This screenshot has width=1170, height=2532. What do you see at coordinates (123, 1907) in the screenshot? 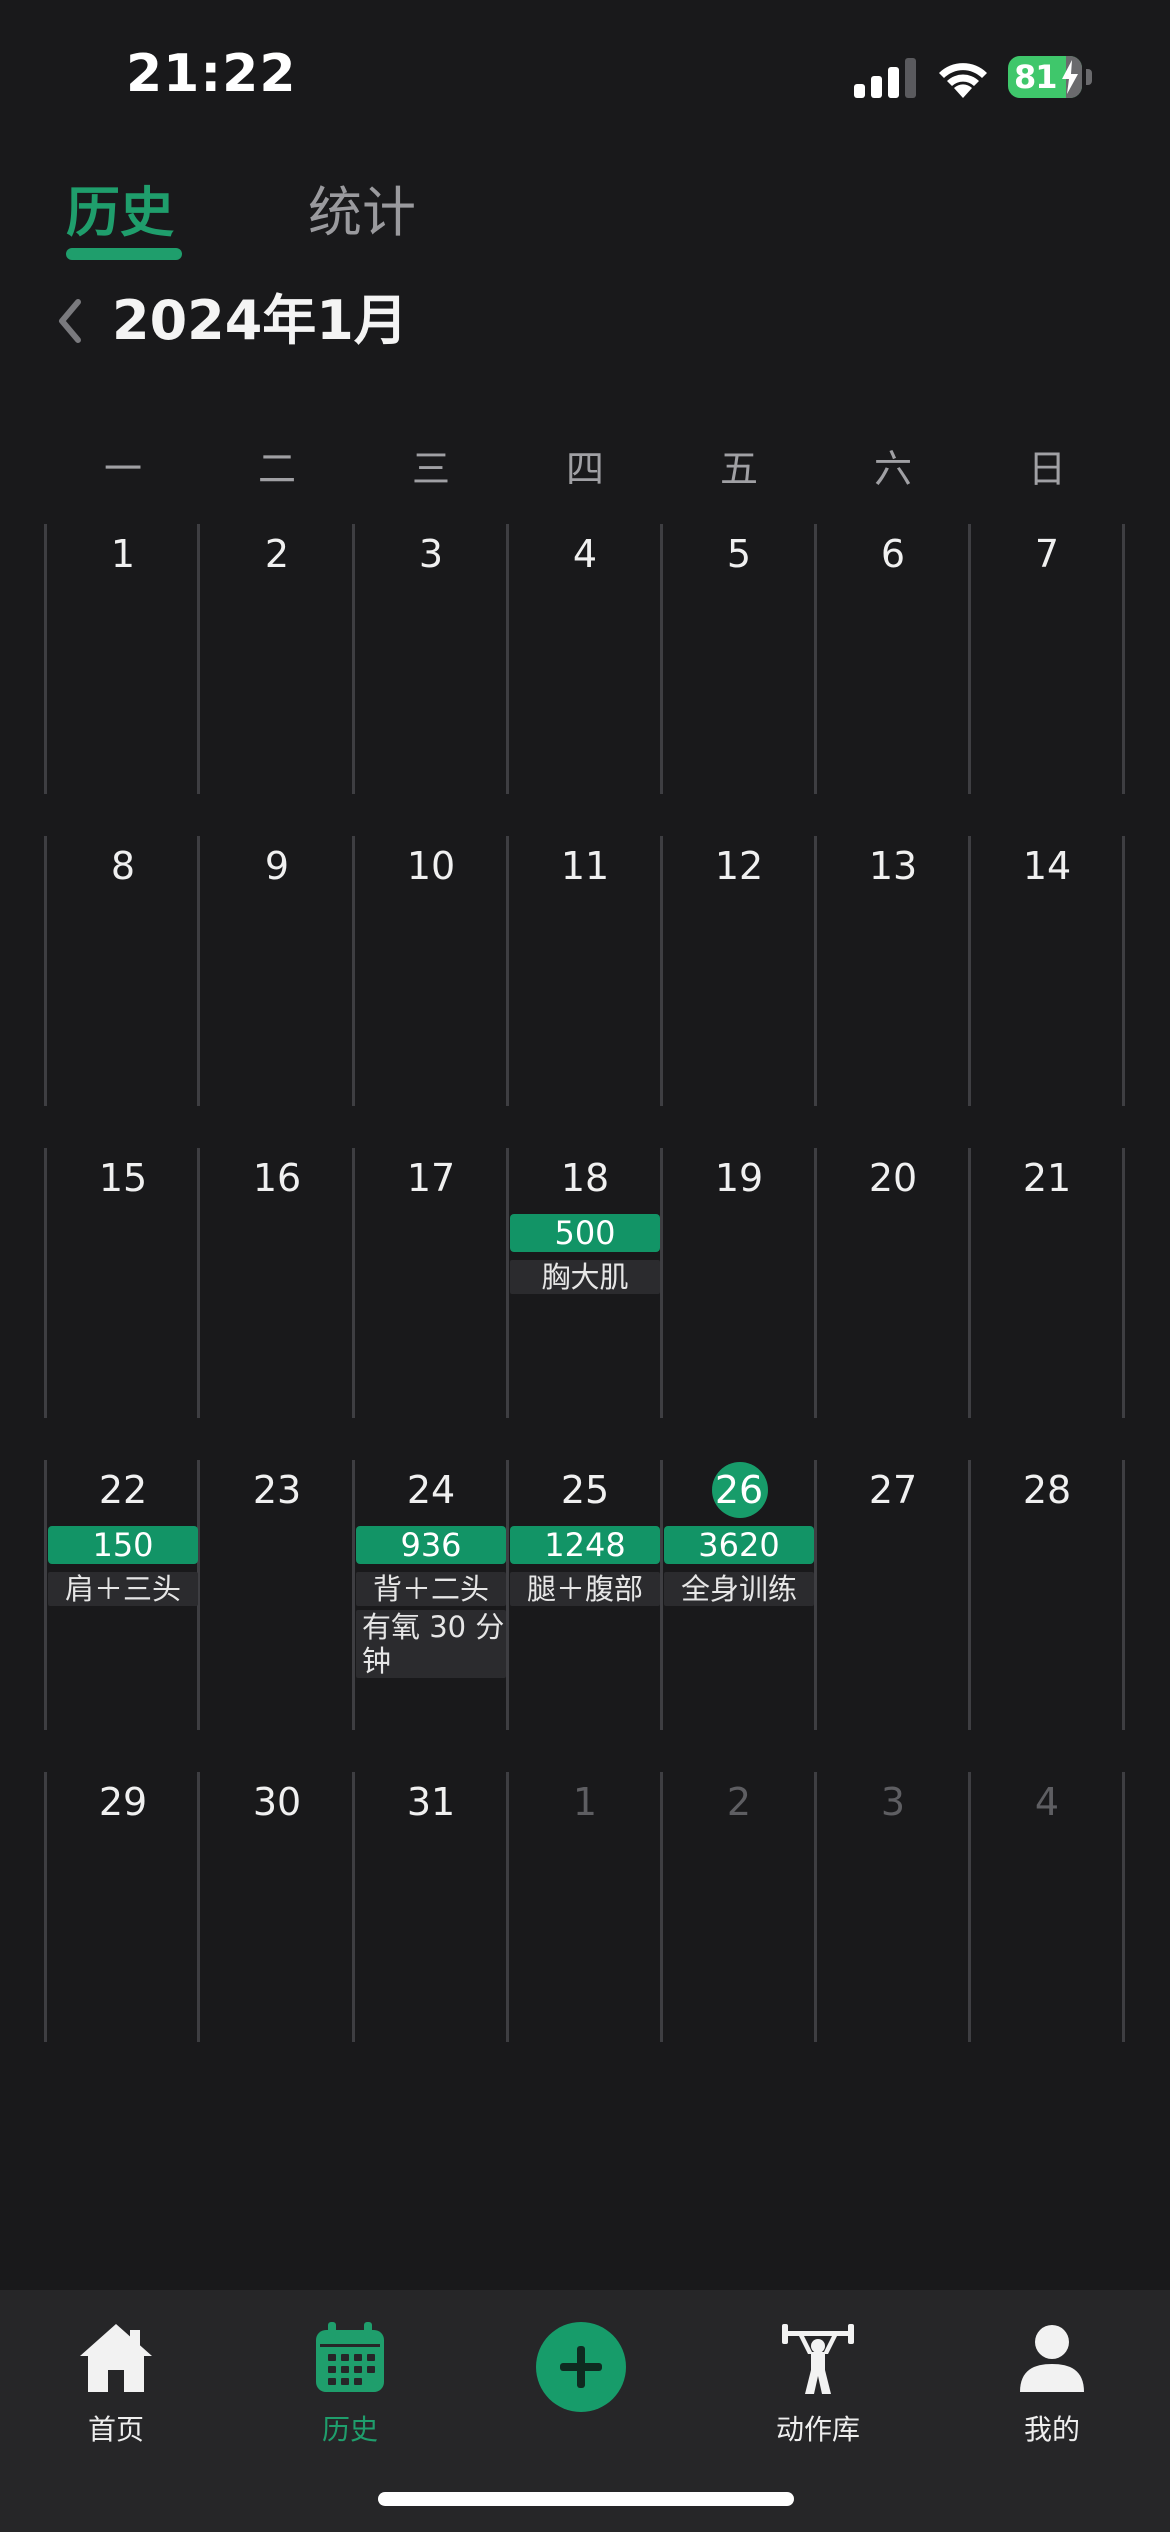
I see `calendar-day: 29` at bounding box center [123, 1907].